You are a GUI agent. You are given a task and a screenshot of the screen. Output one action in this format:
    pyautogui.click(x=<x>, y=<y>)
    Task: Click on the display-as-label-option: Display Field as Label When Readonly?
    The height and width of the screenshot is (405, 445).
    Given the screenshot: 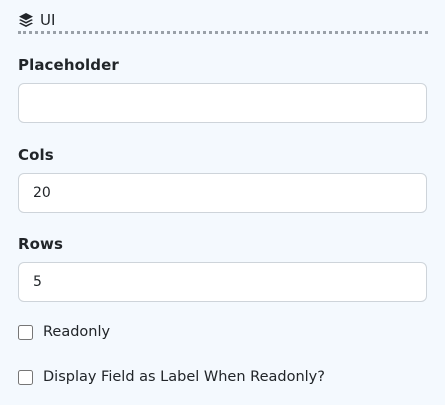 What is the action you would take?
    pyautogui.click(x=171, y=377)
    